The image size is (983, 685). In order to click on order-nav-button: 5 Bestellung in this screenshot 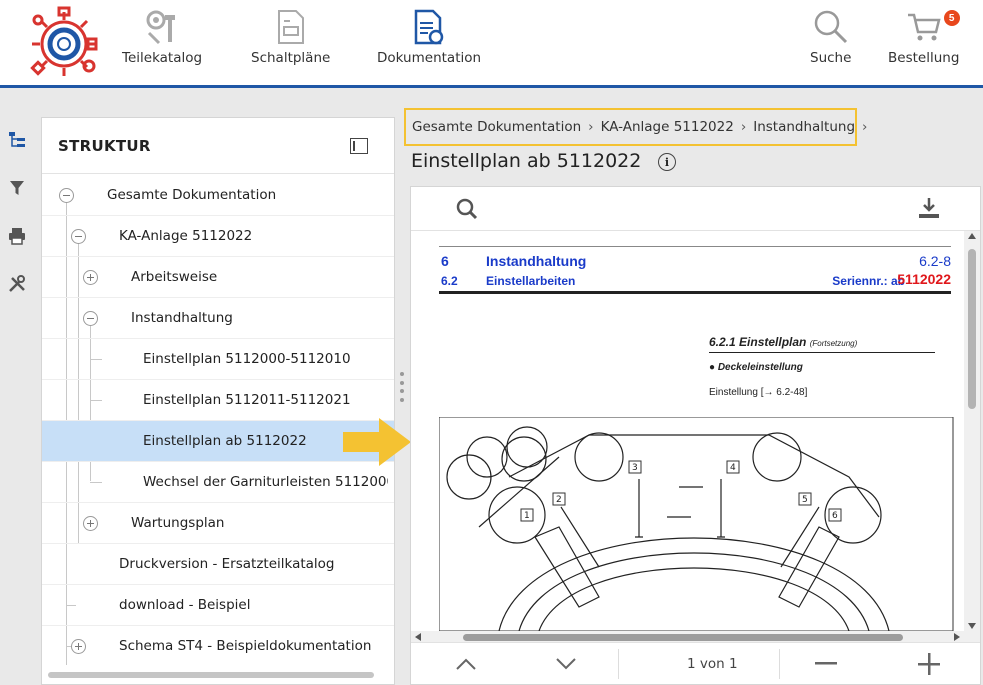, I will do `click(924, 37)`.